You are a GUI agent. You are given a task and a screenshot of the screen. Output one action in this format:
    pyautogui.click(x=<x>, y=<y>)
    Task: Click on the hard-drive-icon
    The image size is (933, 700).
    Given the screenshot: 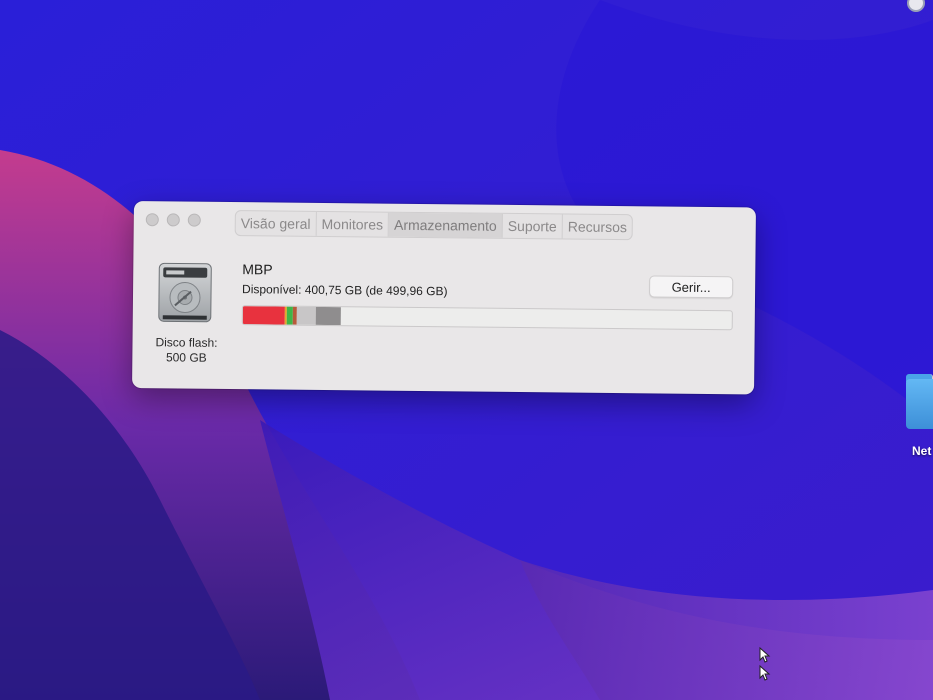 What is the action you would take?
    pyautogui.click(x=185, y=292)
    